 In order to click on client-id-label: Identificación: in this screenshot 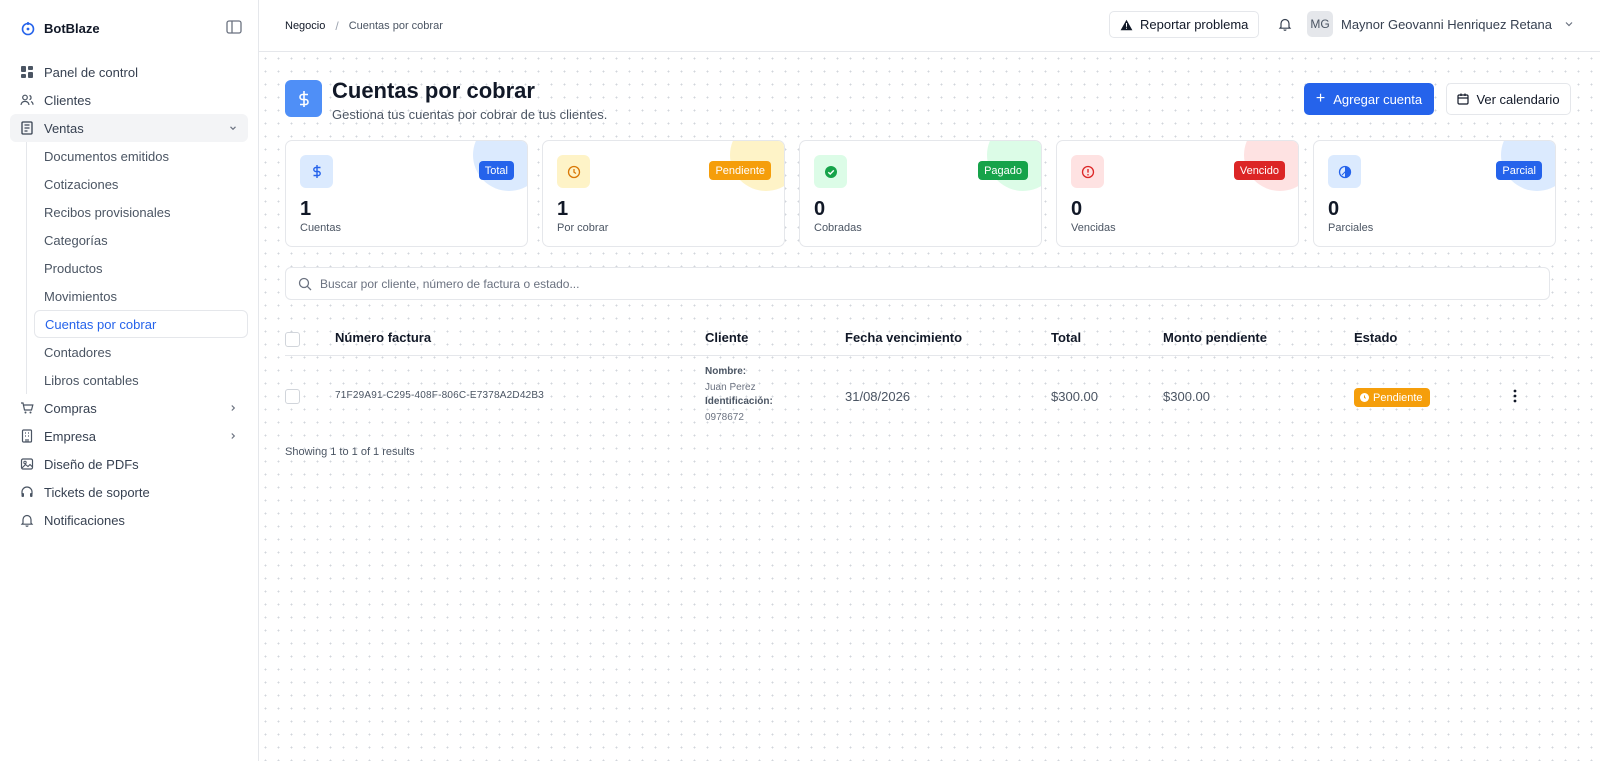, I will do `click(739, 401)`.